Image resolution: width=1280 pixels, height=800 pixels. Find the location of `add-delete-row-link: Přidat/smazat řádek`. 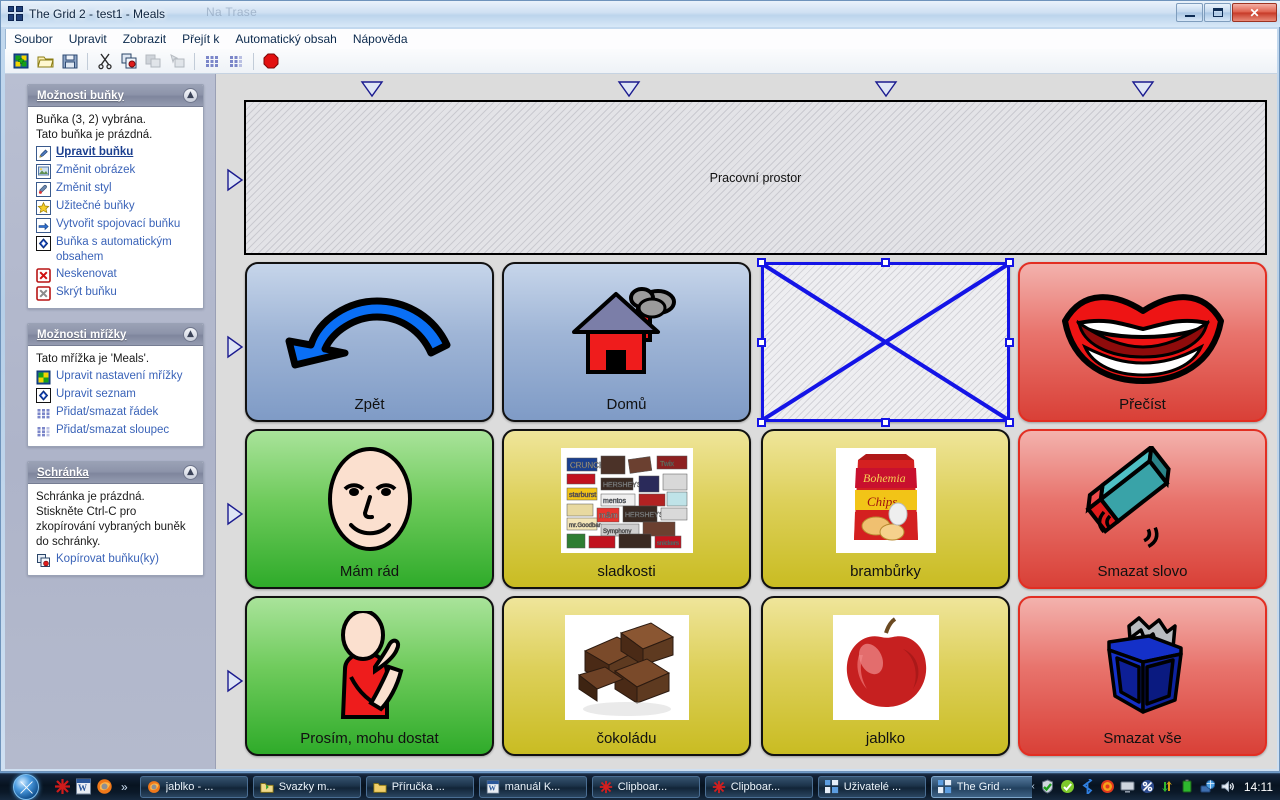

add-delete-row-link: Přidat/smazat řádek is located at coordinates (116, 413).